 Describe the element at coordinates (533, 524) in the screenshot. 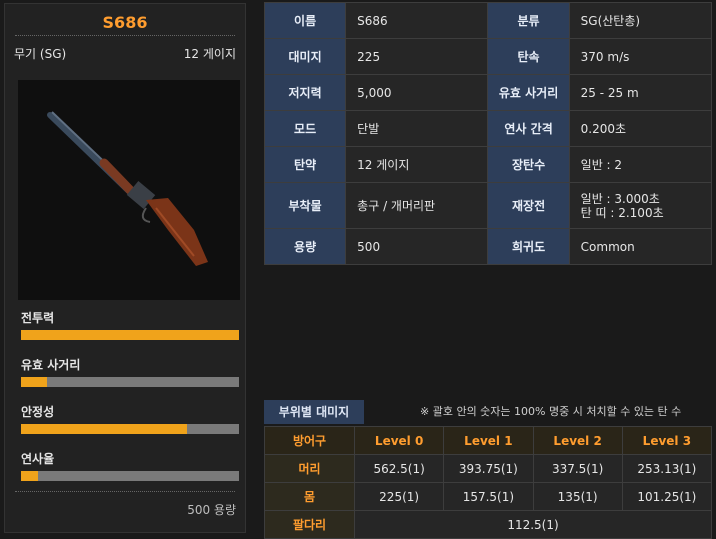

I see `damage-value: 112.5(1)` at that location.